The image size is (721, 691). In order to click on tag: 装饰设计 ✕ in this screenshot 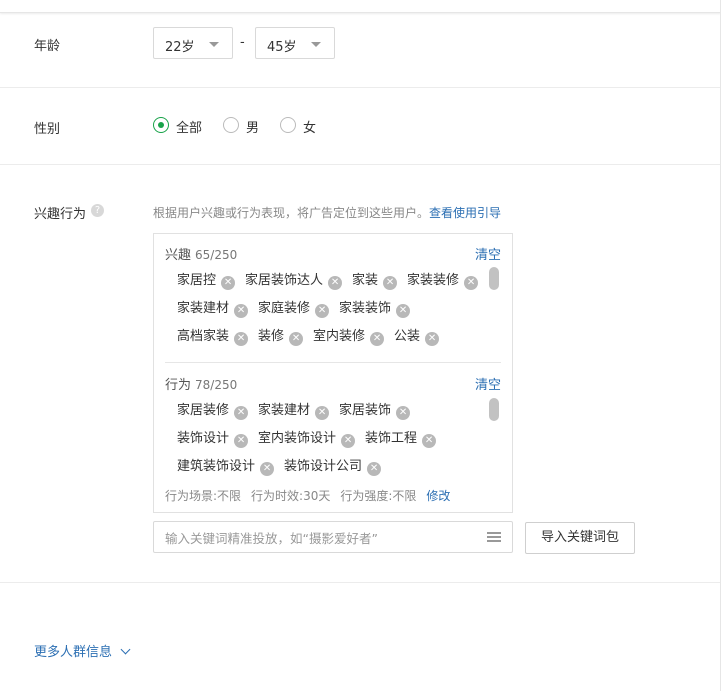, I will do `click(213, 437)`.